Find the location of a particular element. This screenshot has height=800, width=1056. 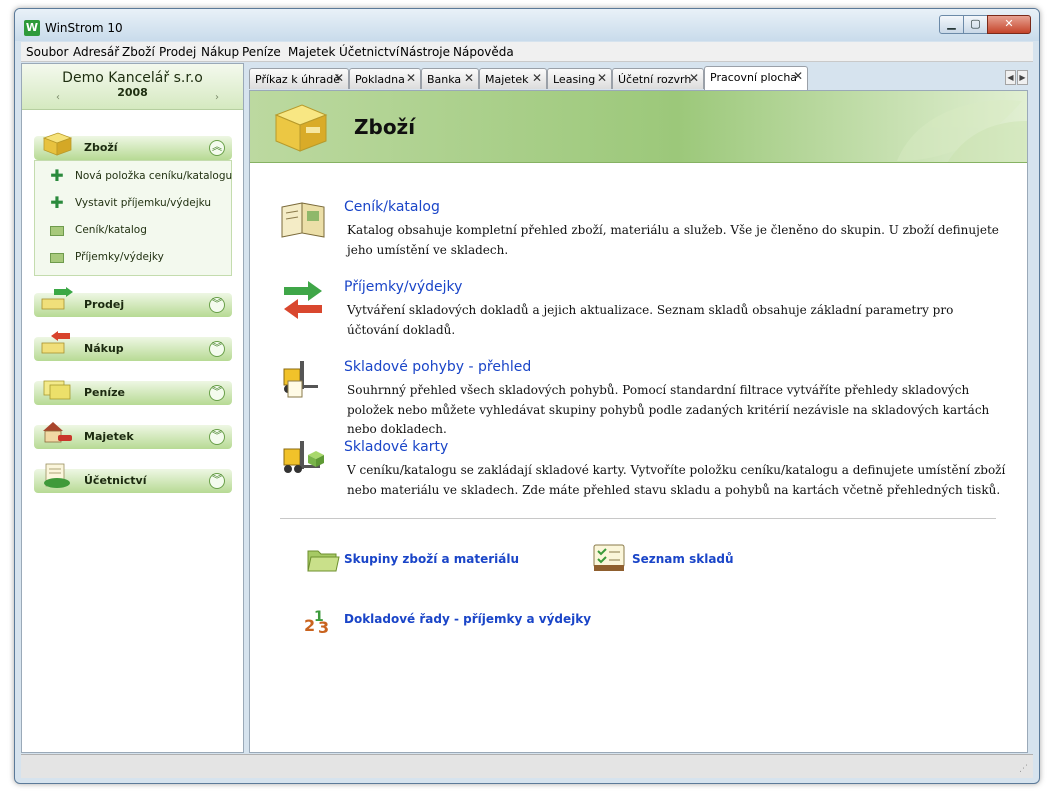

svg-text: 3 is located at coordinates (323, 626).